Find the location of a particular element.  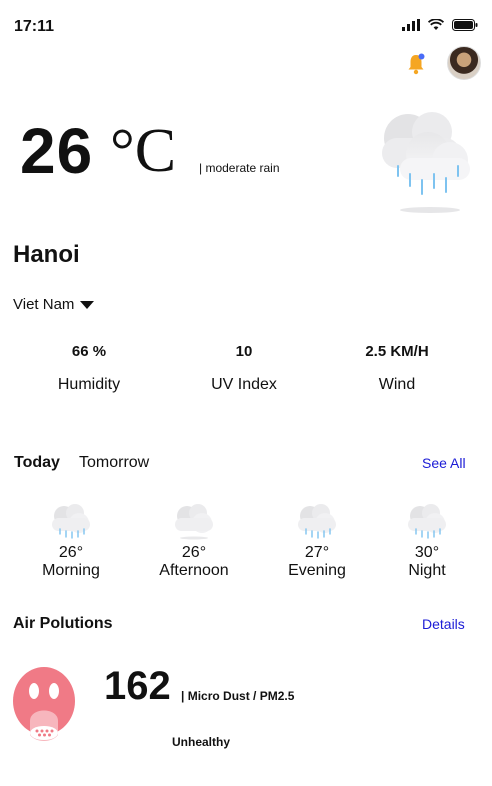

status-icons is located at coordinates (440, 25).